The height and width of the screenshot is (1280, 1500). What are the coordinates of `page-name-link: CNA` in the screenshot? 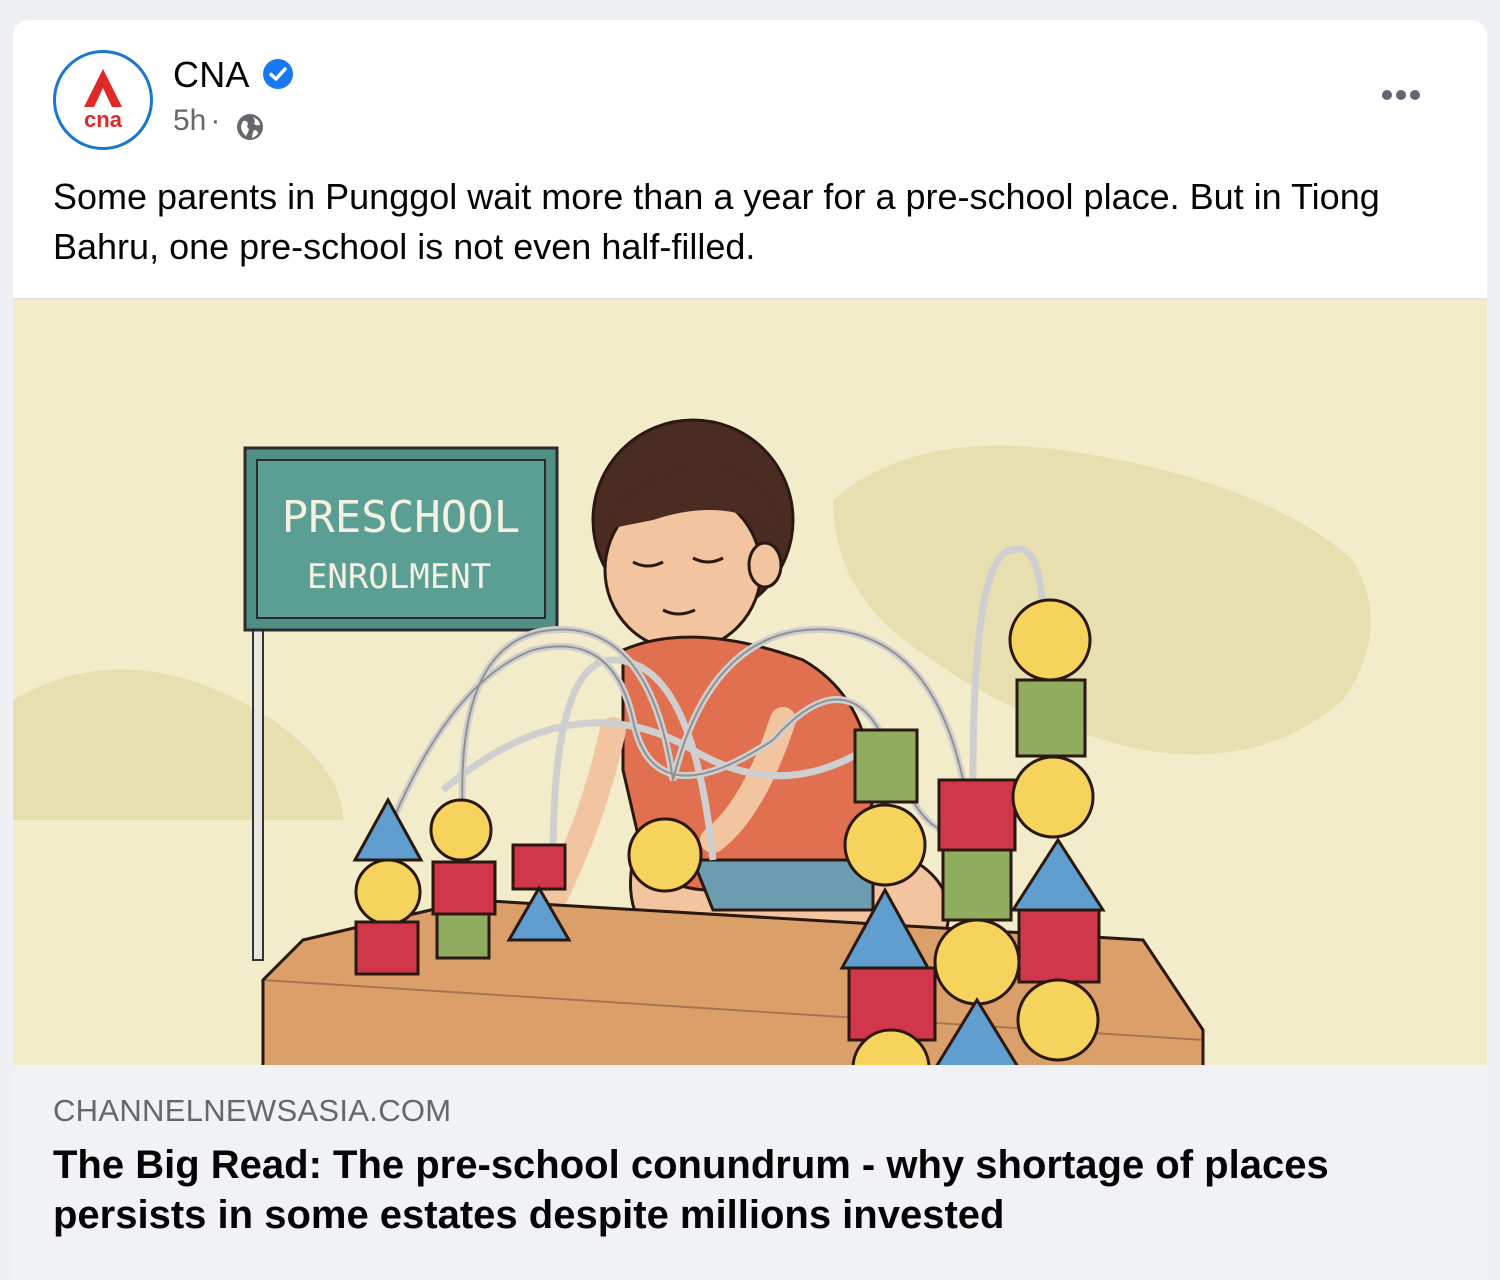 It's located at (211, 75).